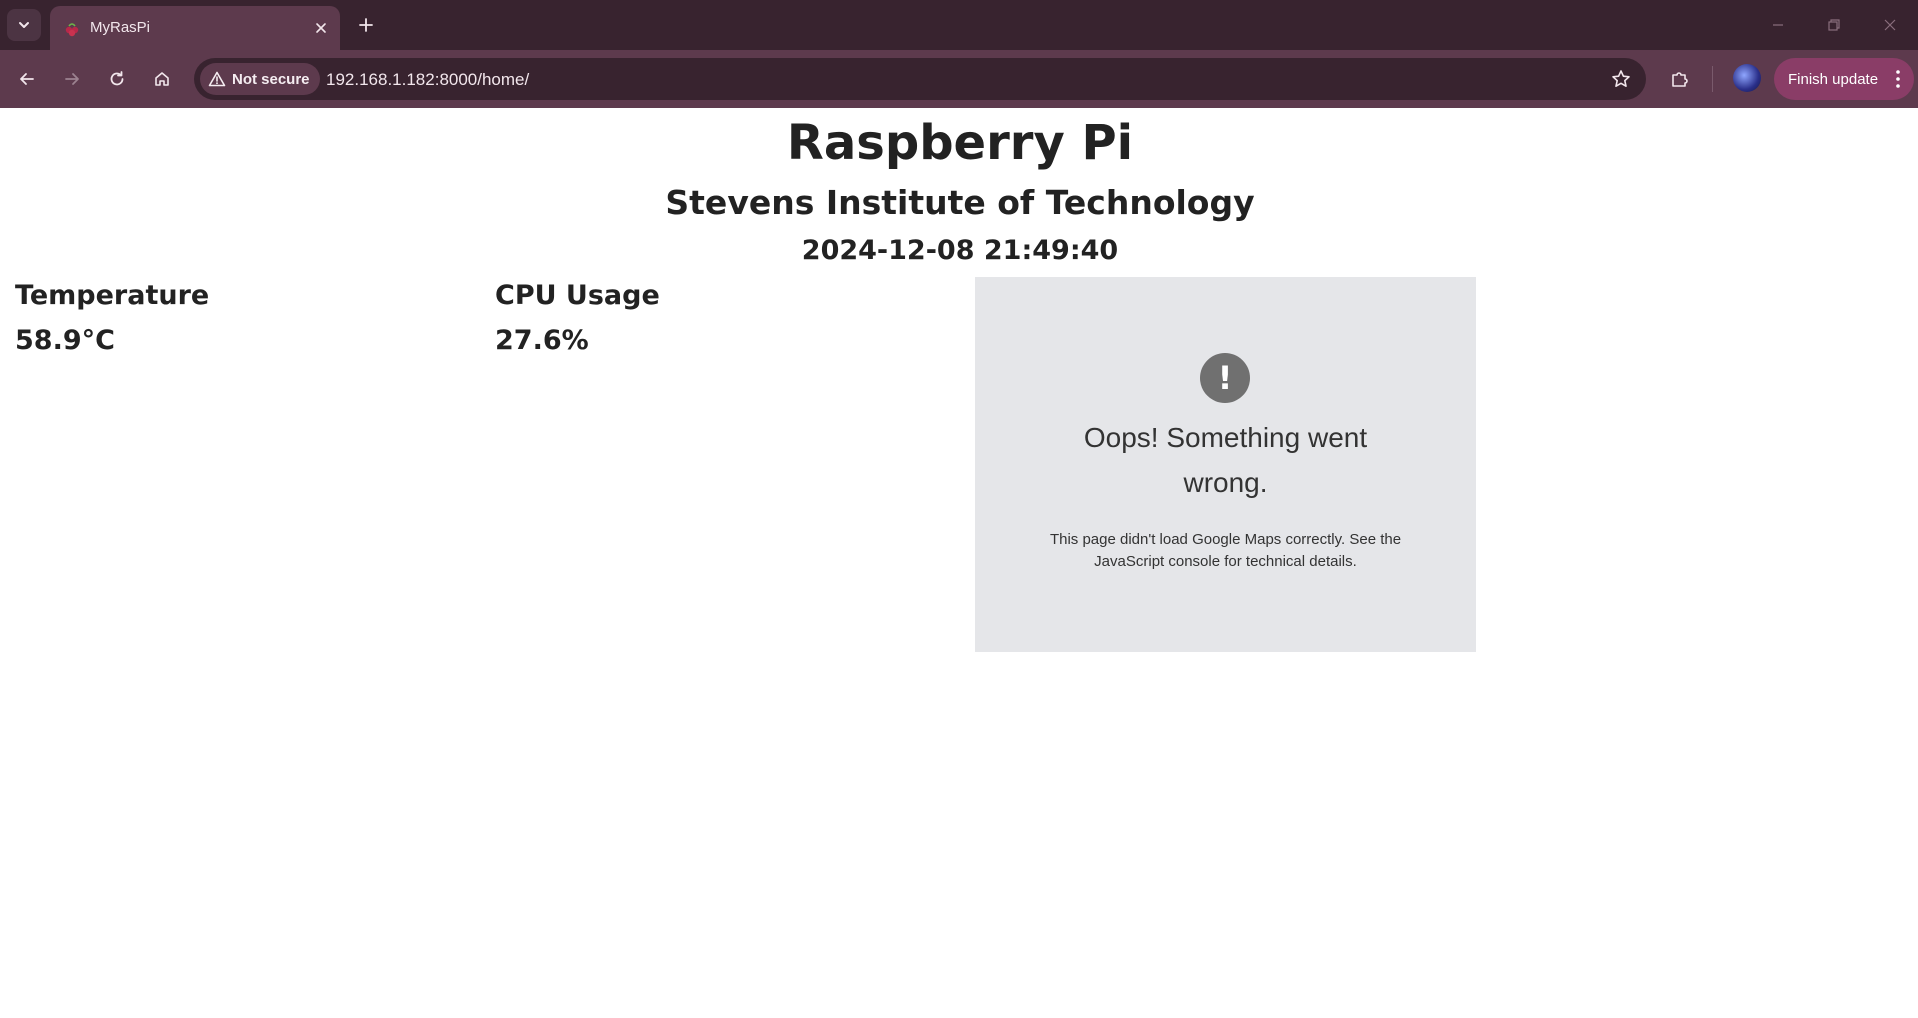 Image resolution: width=1918 pixels, height=1018 pixels. I want to click on plus-icon, so click(366, 25).